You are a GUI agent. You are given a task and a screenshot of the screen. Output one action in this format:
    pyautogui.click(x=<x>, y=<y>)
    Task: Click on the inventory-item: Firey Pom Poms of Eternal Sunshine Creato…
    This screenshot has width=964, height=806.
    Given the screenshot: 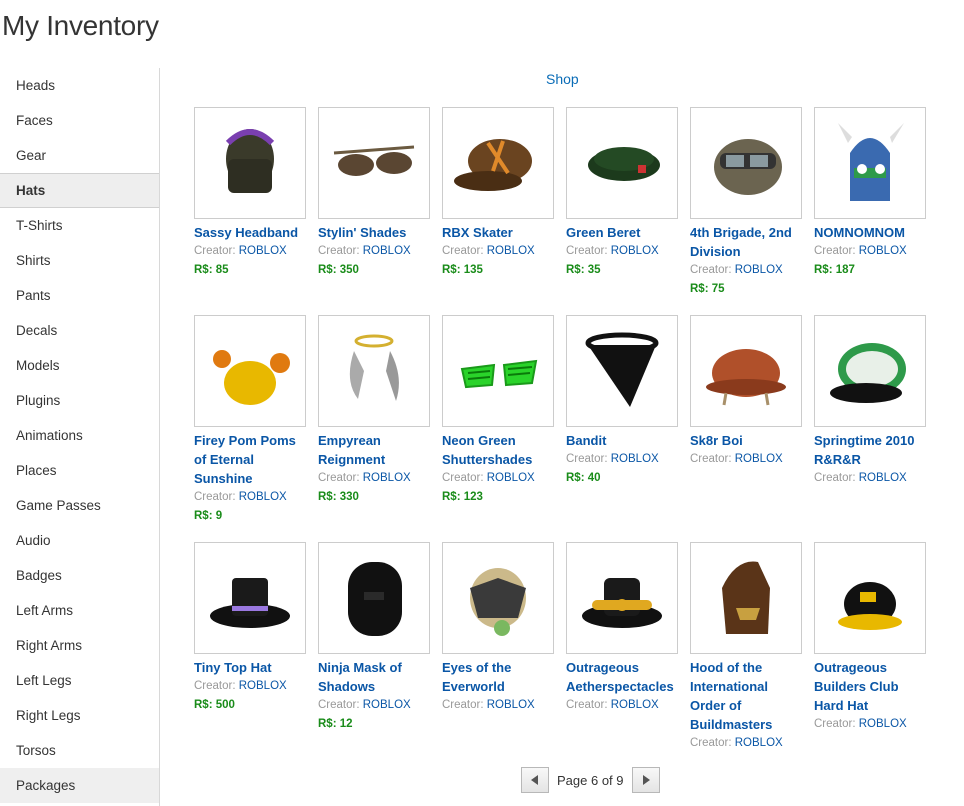 What is the action you would take?
    pyautogui.click(x=250, y=420)
    